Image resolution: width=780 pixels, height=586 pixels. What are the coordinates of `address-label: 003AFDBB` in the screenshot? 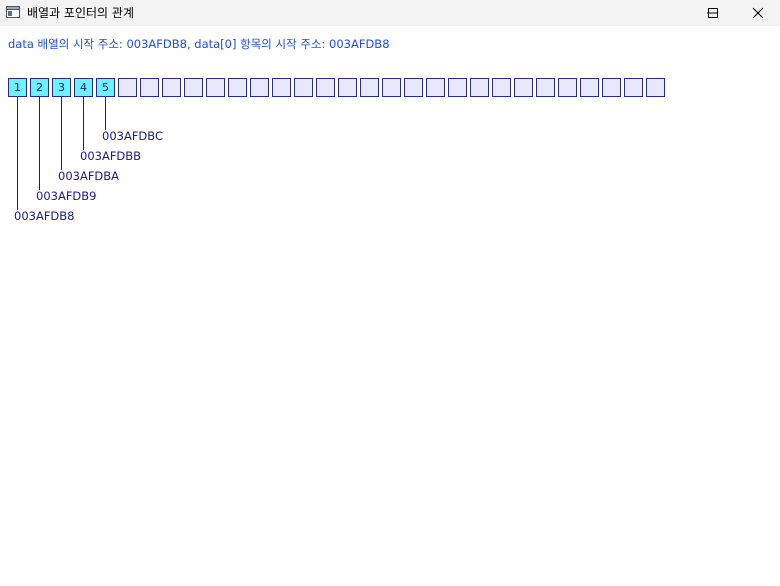 It's located at (111, 156).